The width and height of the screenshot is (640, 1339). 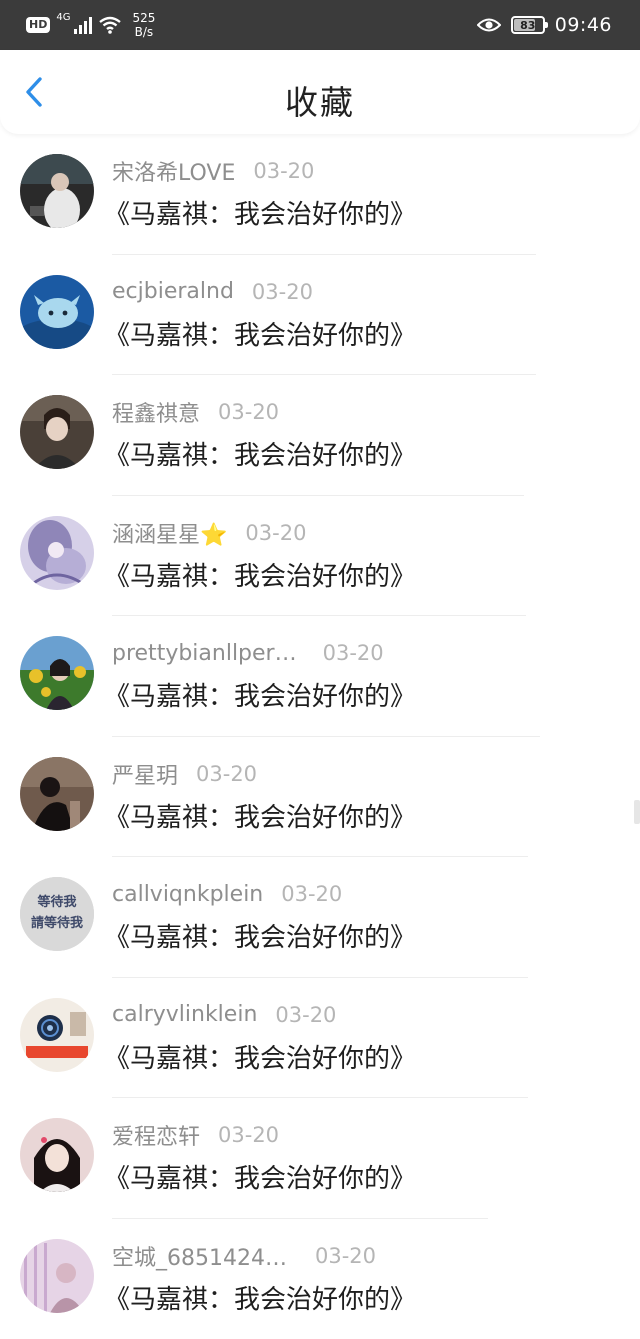 I want to click on item-meta: callviqnkplein 03-20, so click(x=227, y=894).